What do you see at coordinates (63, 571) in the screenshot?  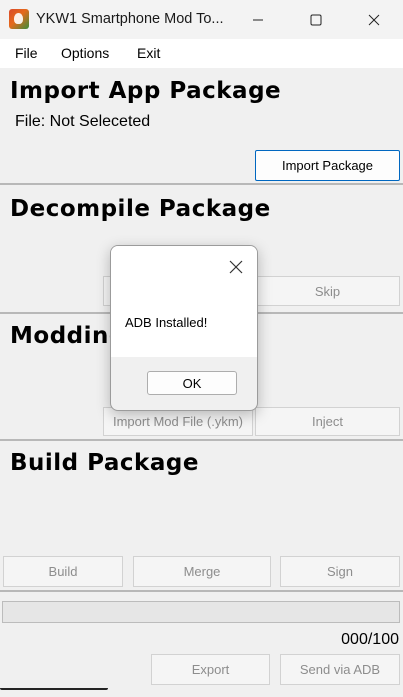 I see `build-button: Build` at bounding box center [63, 571].